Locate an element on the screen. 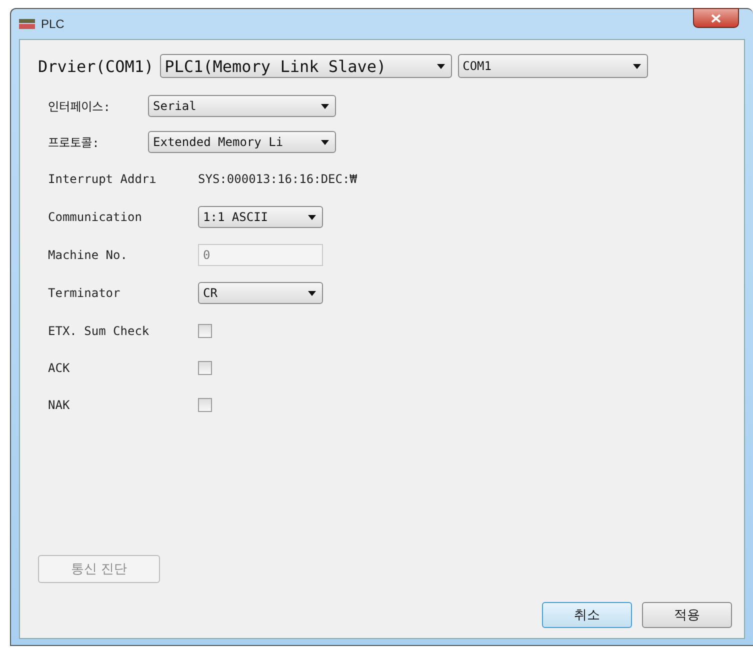  field-label: ACK is located at coordinates (59, 367).